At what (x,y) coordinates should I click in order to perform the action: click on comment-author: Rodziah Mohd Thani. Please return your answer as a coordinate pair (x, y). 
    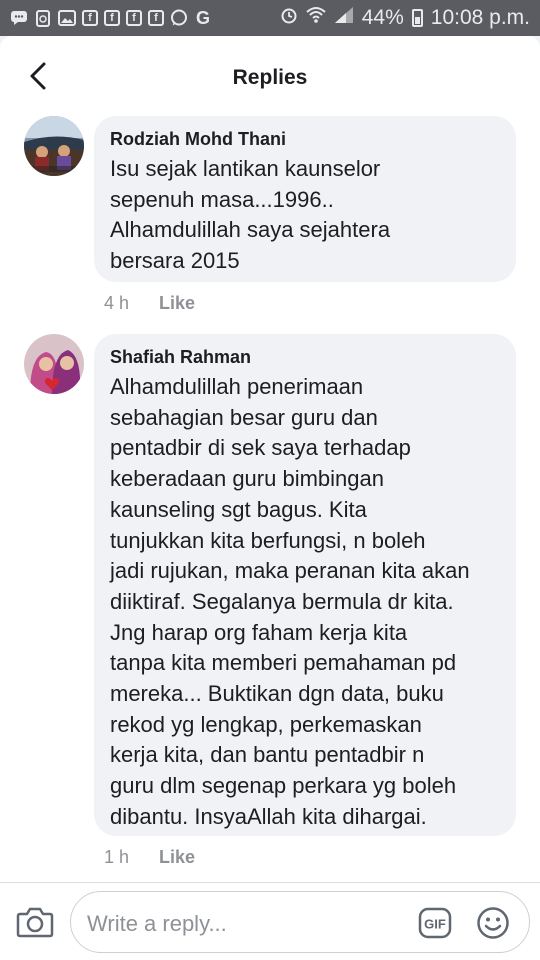
    Looking at the image, I should click on (305, 139).